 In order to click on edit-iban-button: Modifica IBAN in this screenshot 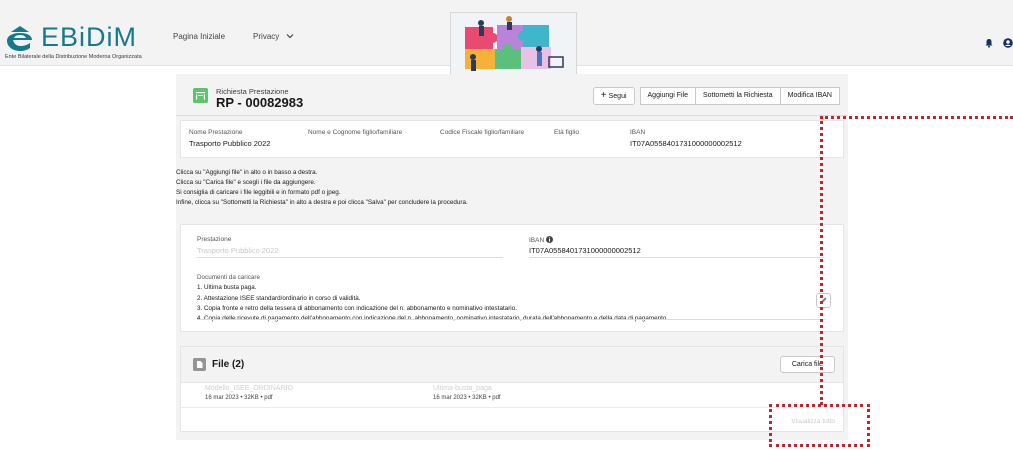, I will do `click(809, 96)`.